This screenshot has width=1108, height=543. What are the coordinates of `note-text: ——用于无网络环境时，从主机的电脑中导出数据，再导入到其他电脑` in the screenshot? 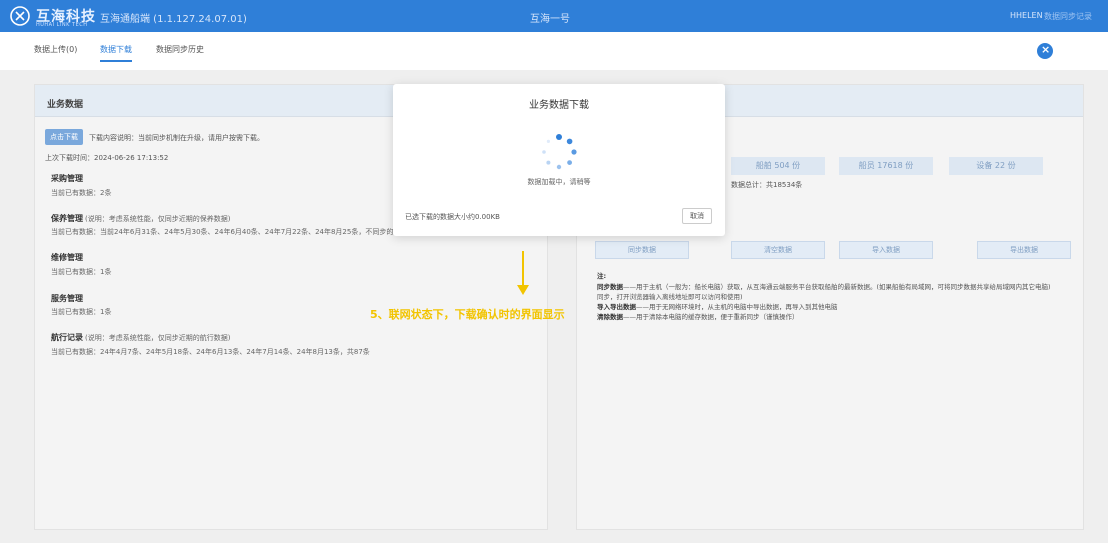 It's located at (737, 307).